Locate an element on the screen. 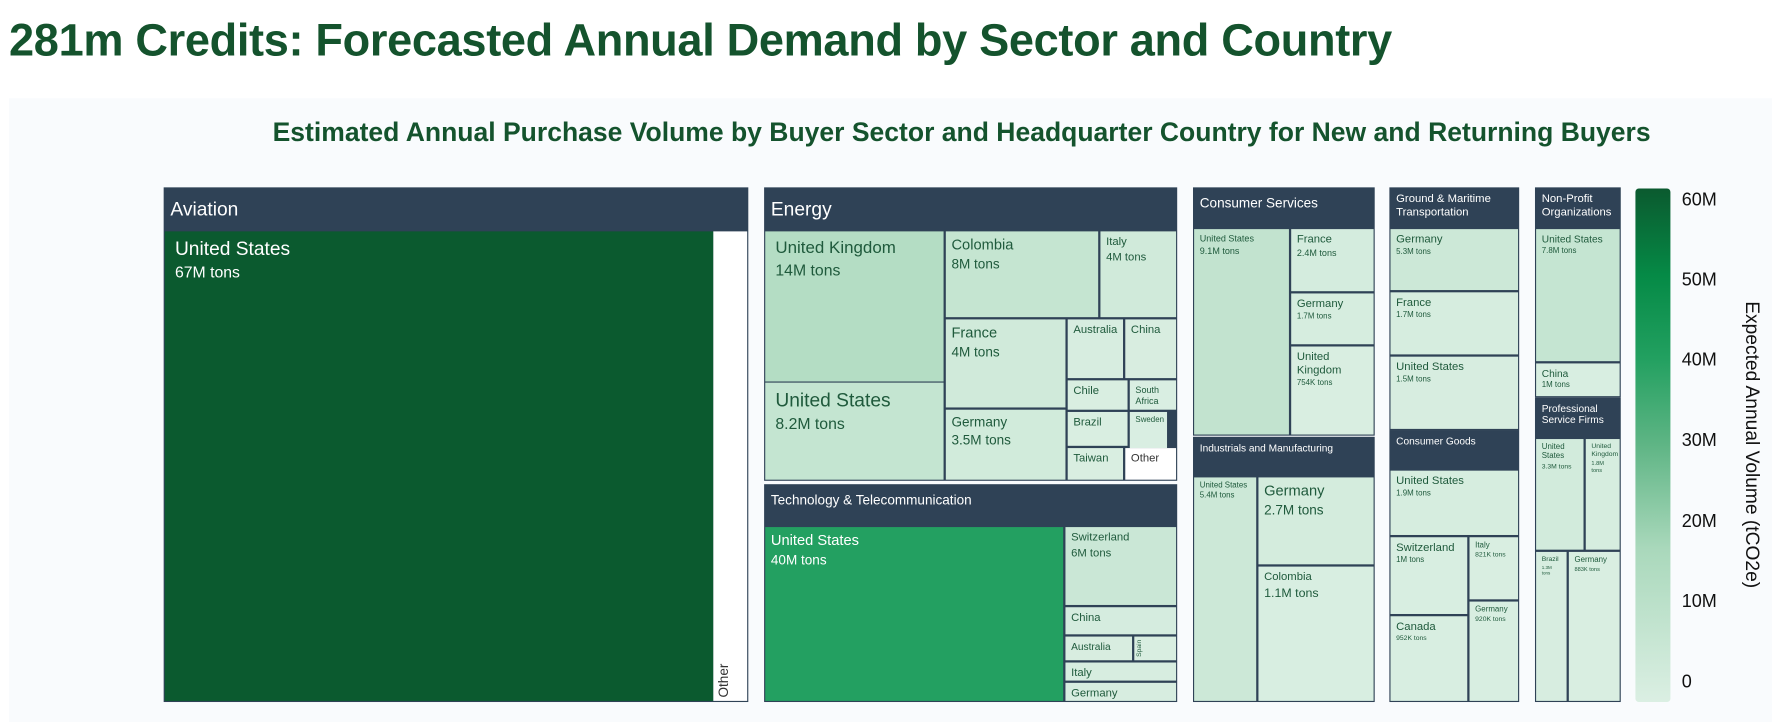 The height and width of the screenshot is (722, 1772). cell-value: 6M tons is located at coordinates (1091, 553).